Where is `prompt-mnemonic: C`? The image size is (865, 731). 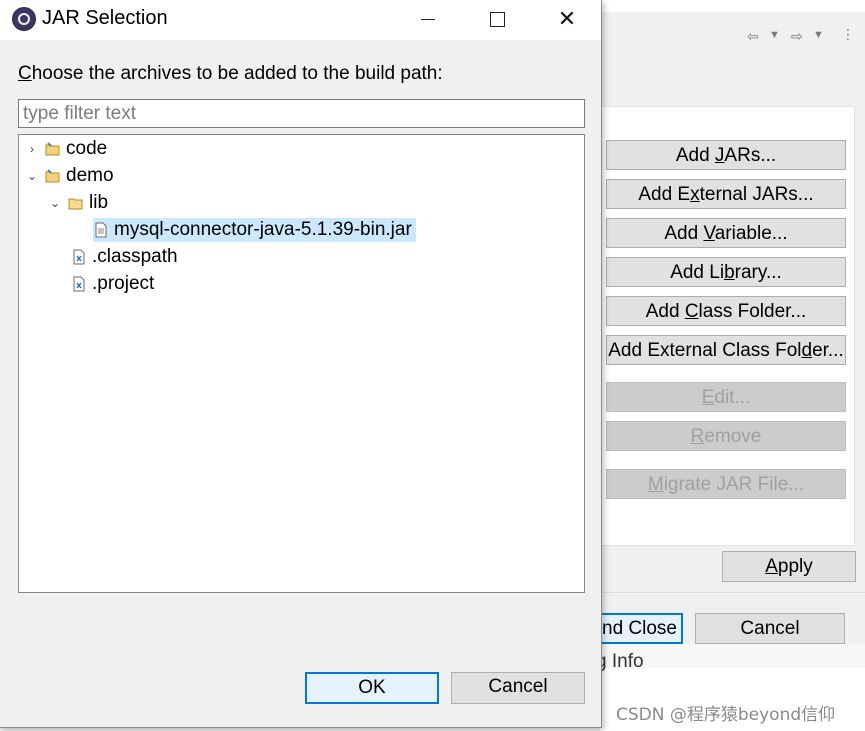
prompt-mnemonic: C is located at coordinates (25, 73).